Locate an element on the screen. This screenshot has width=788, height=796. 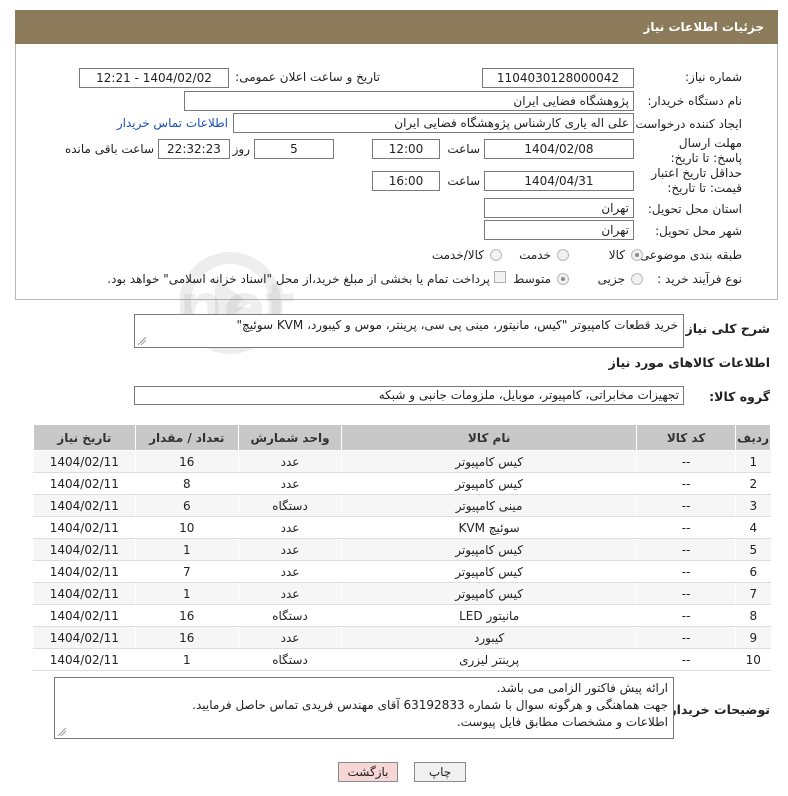
column-header: تاریخ نیاز is located at coordinates (84, 437).